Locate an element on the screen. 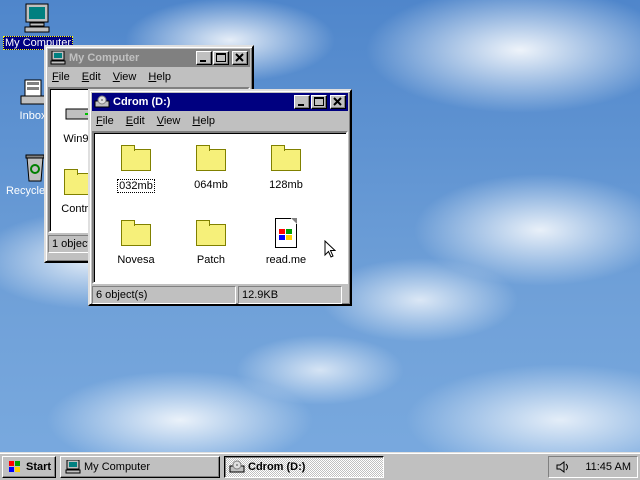 The image size is (640, 480). status-bar: 6 object(s) 12.9KB is located at coordinates (220, 295).